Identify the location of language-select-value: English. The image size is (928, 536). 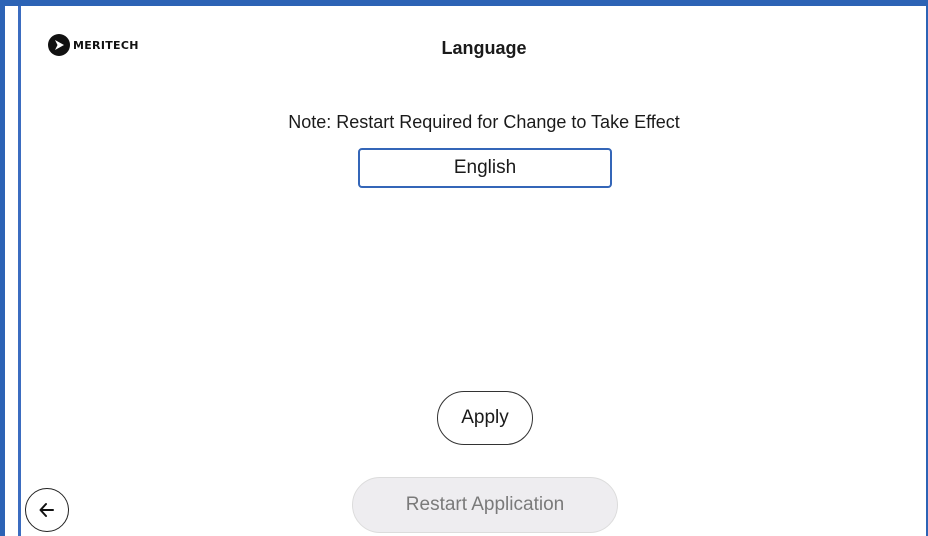
(485, 167).